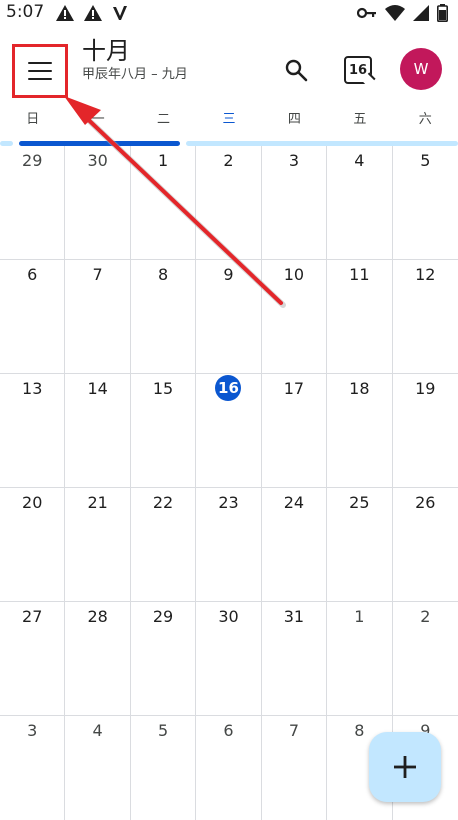 The height and width of the screenshot is (820, 458). What do you see at coordinates (294, 616) in the screenshot?
I see `day-number: 31` at bounding box center [294, 616].